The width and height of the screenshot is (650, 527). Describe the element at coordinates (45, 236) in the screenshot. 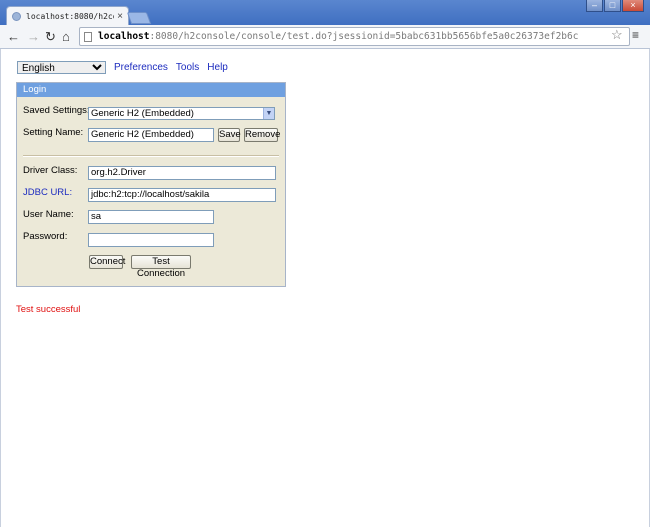

I see `password-label: Password:` at that location.